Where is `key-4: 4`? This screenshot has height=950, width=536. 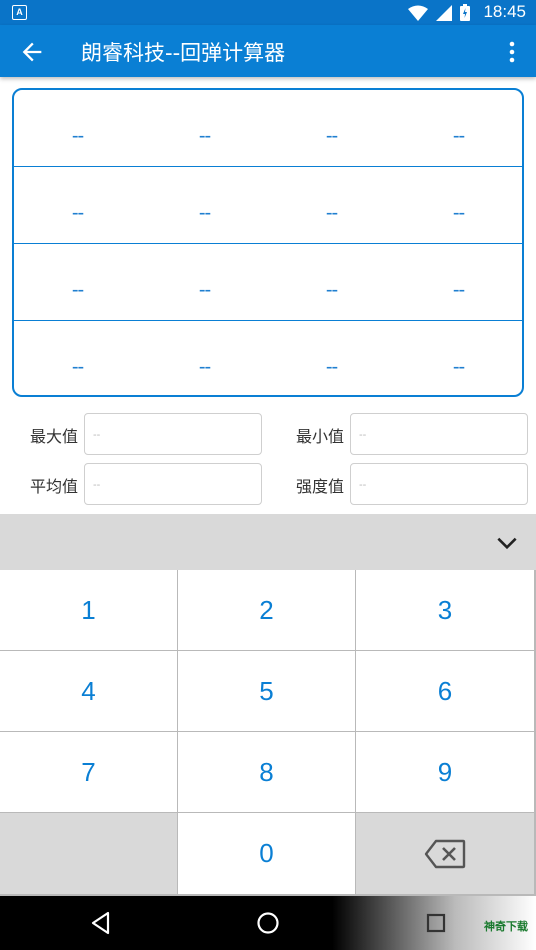
key-4: 4 is located at coordinates (88, 691).